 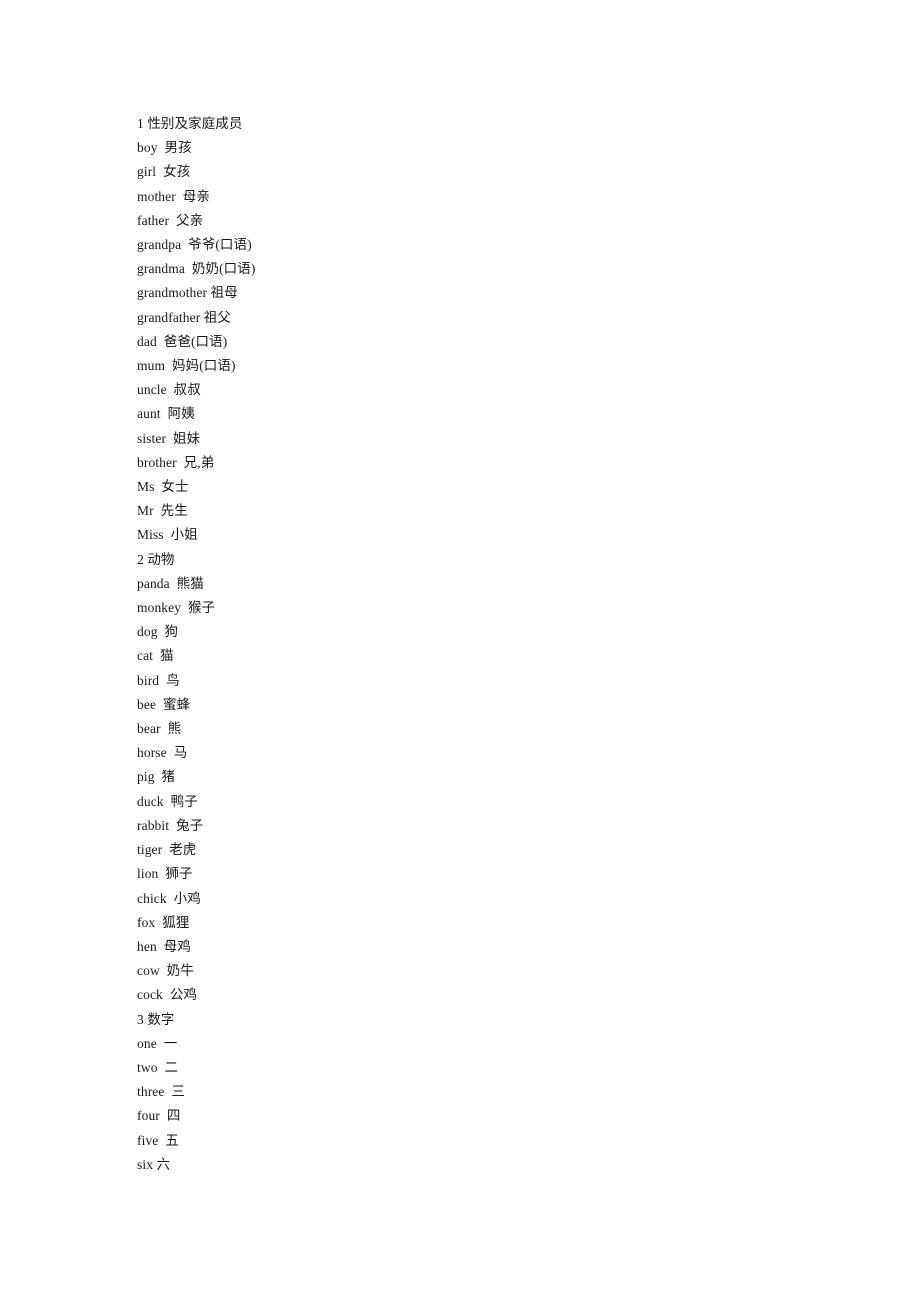 I want to click on vocabulary-entry: five 五, so click(x=158, y=1140).